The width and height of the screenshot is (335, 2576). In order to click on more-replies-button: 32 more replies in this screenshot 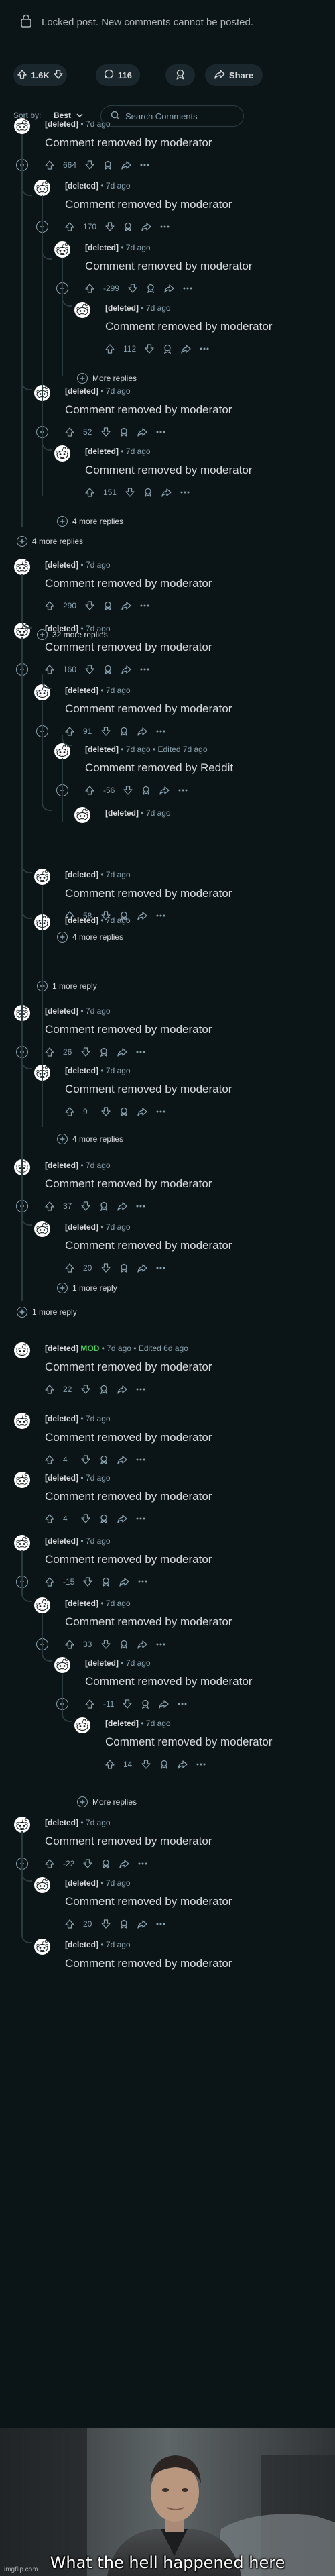, I will do `click(73, 634)`.